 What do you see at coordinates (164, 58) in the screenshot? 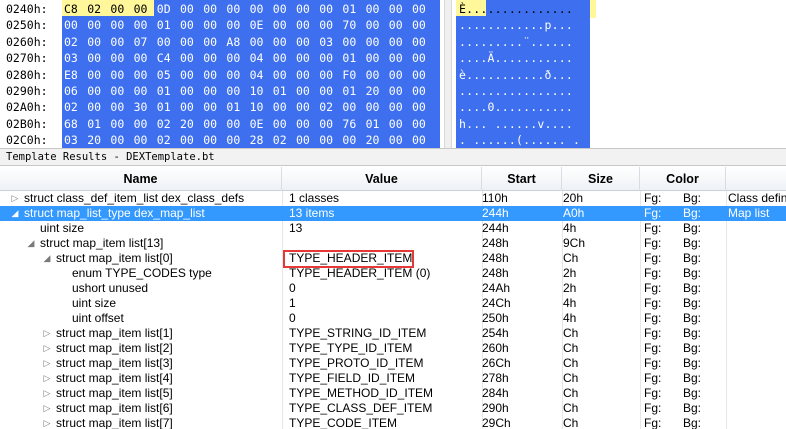
I see `hex-byte: C4` at bounding box center [164, 58].